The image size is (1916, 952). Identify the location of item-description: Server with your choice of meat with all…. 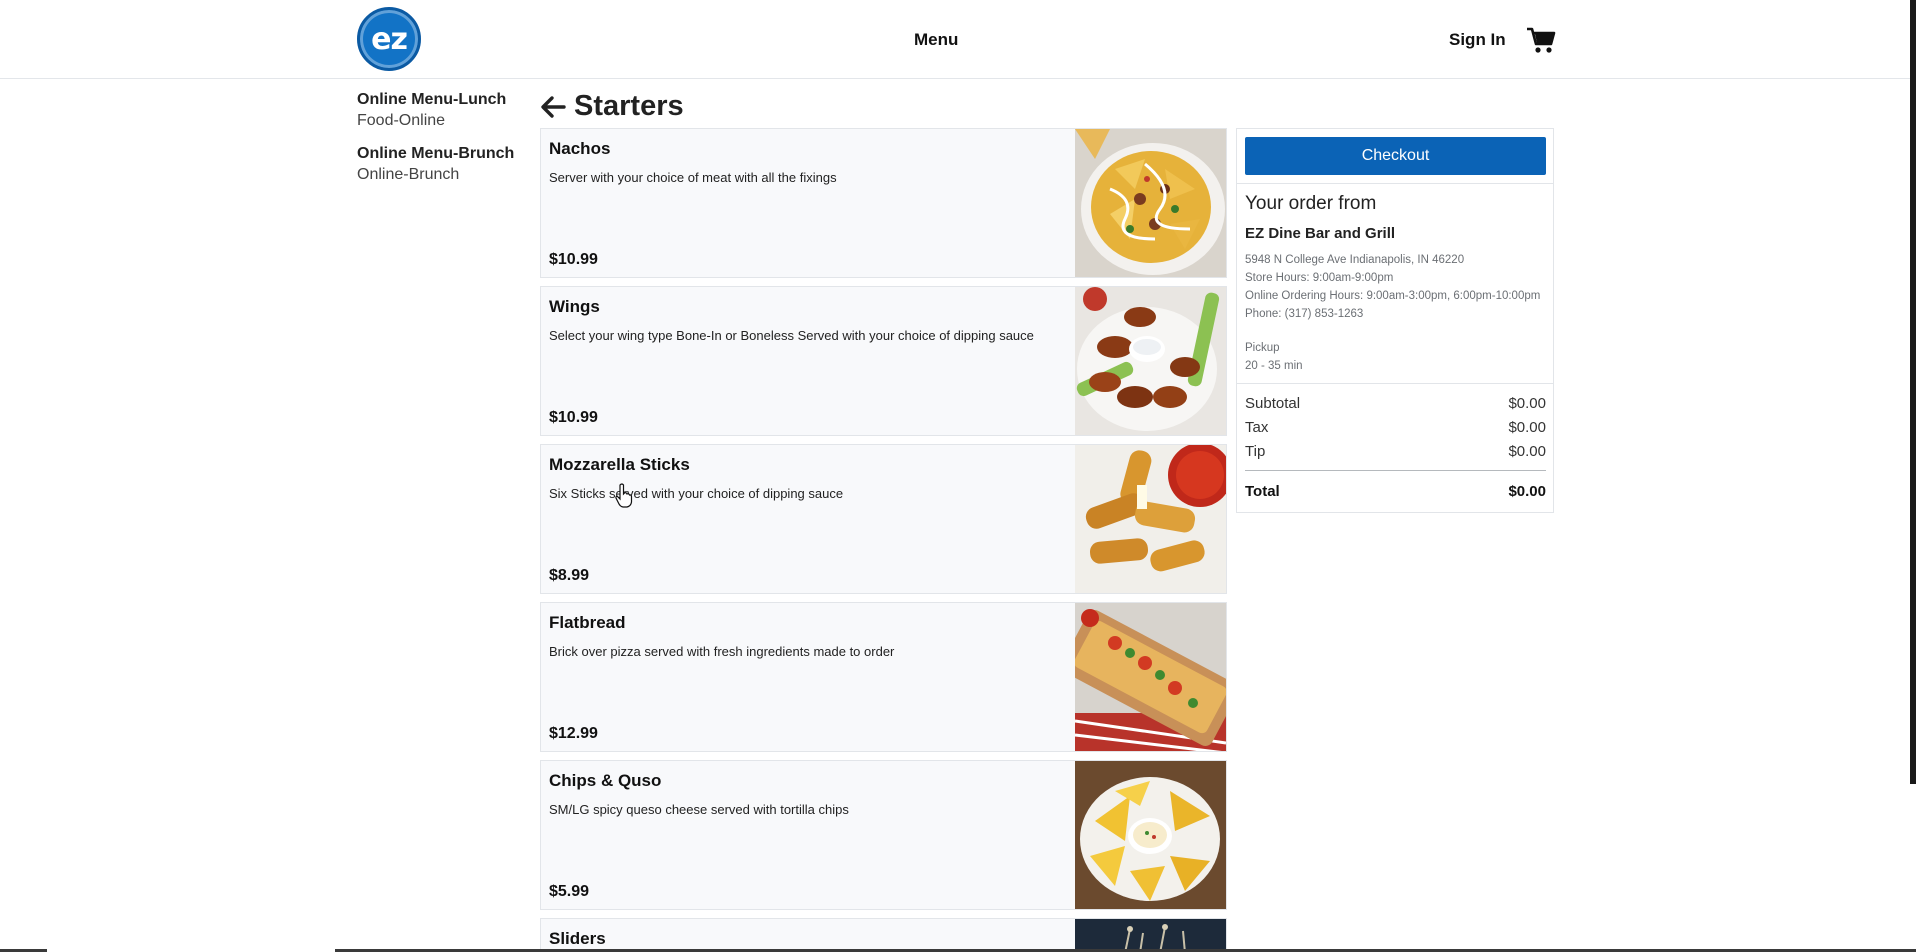
(693, 177).